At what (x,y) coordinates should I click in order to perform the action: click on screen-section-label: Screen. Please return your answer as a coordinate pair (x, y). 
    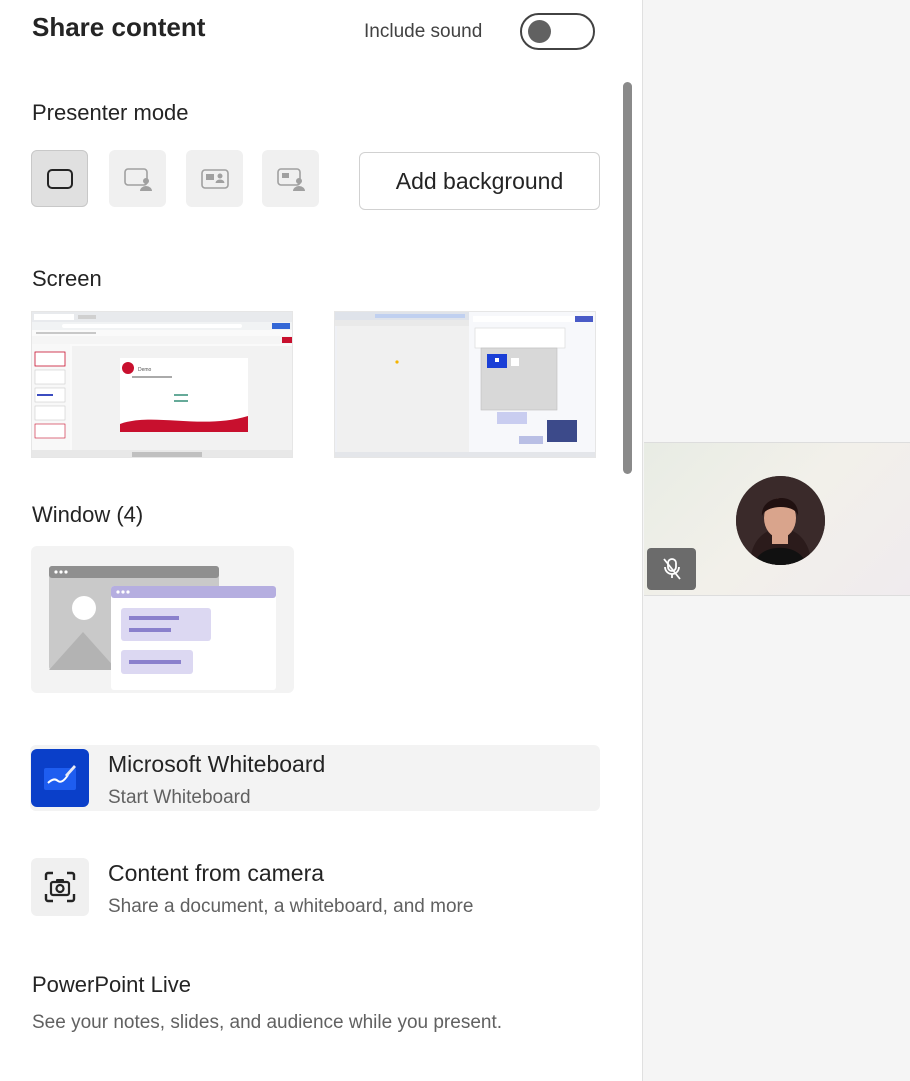
    Looking at the image, I should click on (67, 278).